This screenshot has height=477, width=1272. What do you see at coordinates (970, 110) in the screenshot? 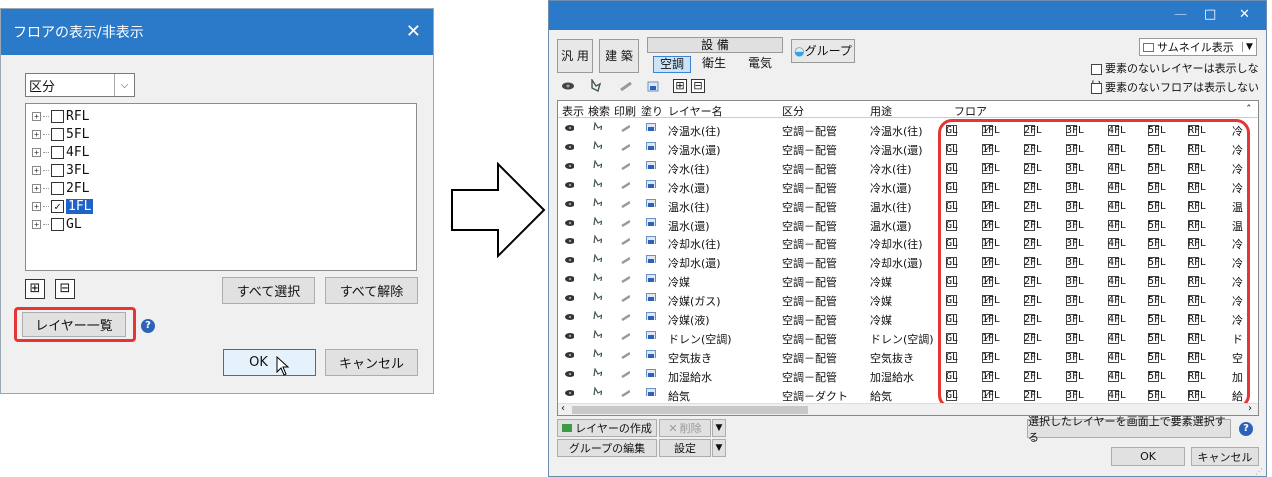
I see `header-floor: フロア` at bounding box center [970, 110].